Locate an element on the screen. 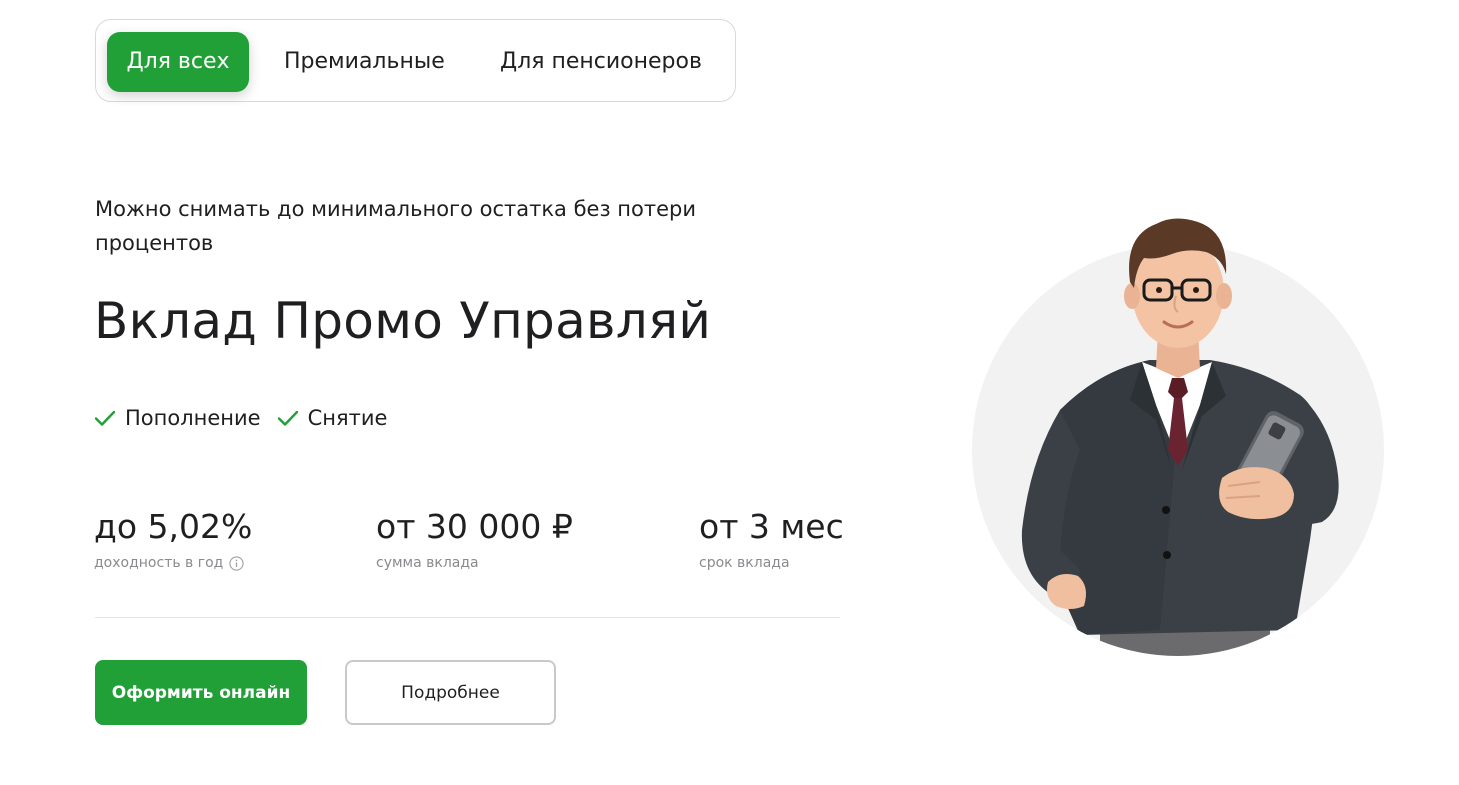  apply-online-button: Оформить онлайн is located at coordinates (201, 692).